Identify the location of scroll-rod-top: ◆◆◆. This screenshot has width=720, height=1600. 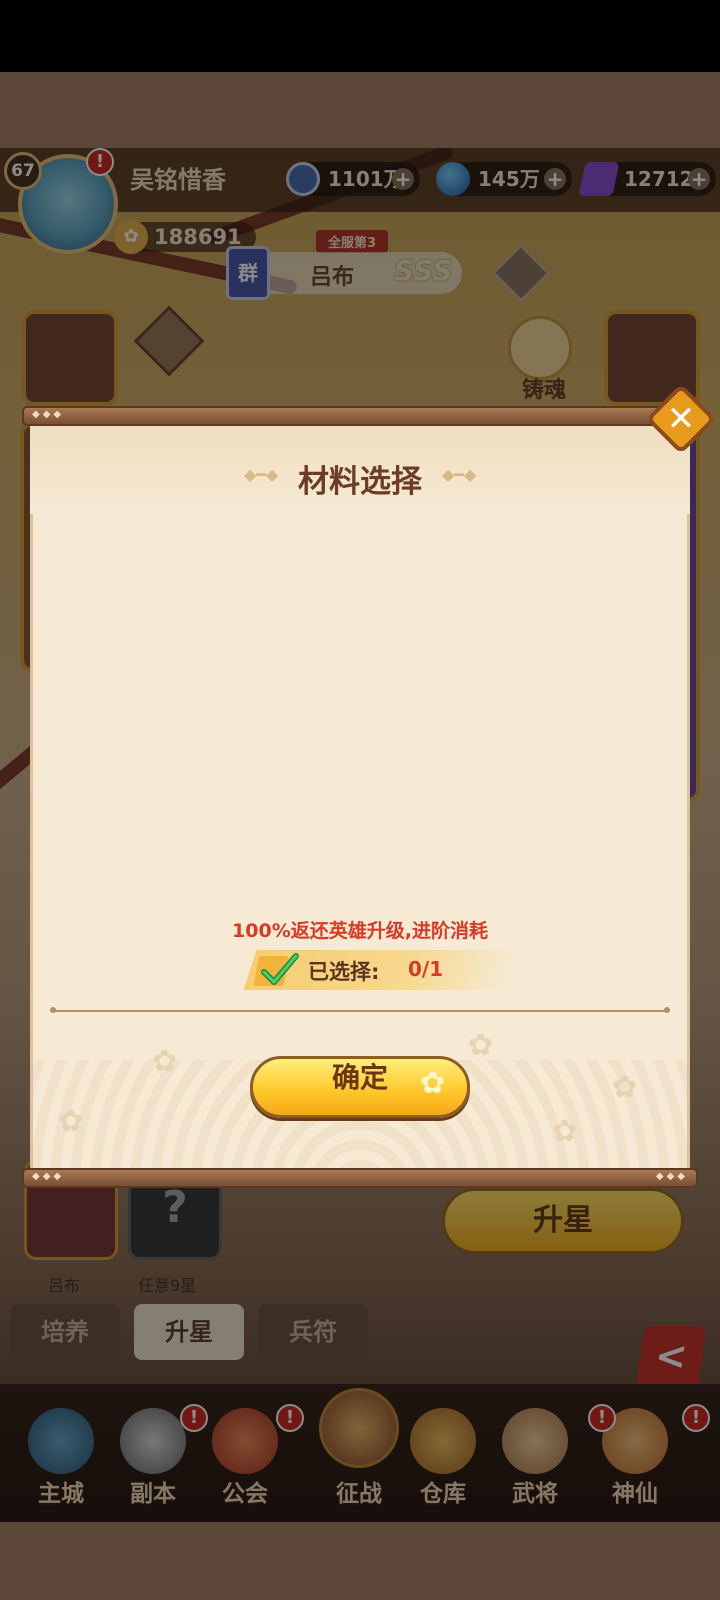
(360, 416).